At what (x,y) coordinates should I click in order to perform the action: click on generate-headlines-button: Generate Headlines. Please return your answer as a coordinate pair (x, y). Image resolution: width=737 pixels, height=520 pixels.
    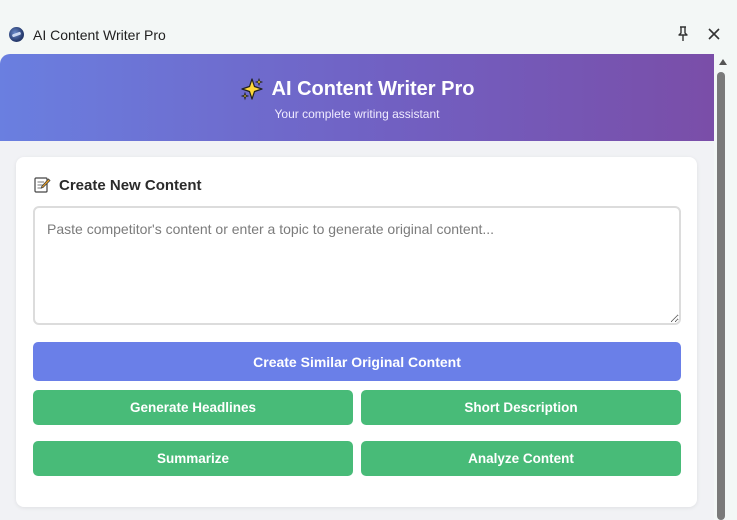
    Looking at the image, I should click on (193, 407).